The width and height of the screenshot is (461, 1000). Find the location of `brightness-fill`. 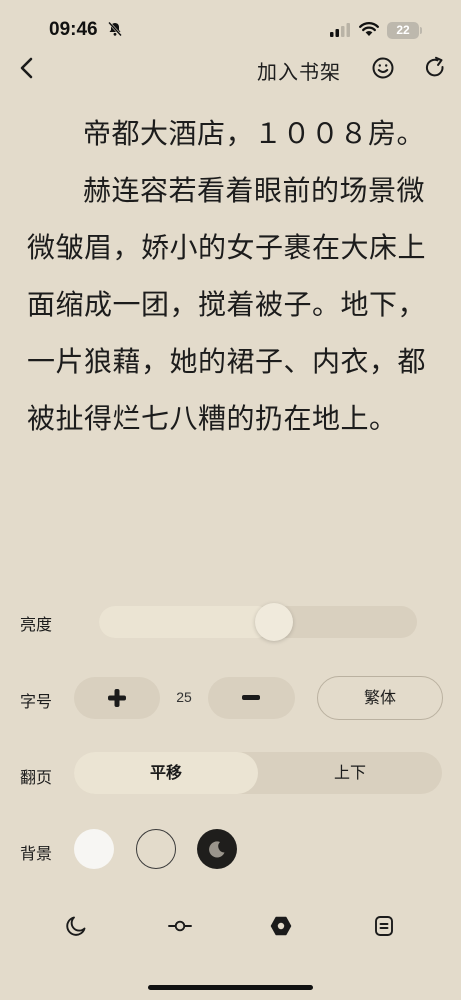

brightness-fill is located at coordinates (186, 622).